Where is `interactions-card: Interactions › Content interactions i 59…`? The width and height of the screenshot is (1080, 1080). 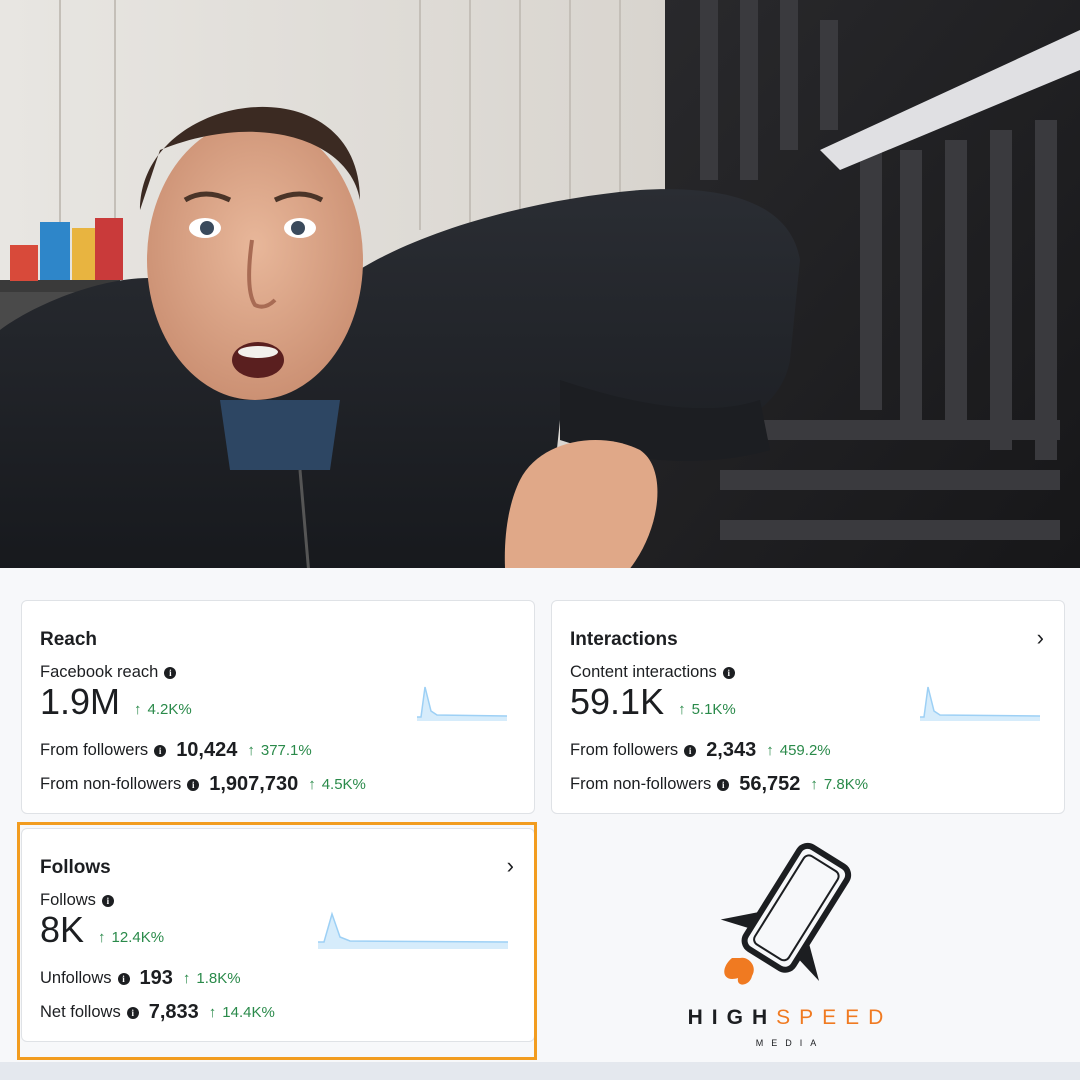 interactions-card: Interactions › Content interactions i 59… is located at coordinates (808, 707).